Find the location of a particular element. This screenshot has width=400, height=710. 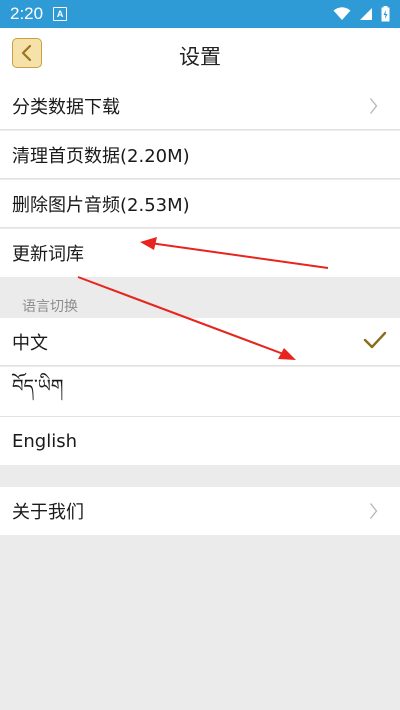

status-bar: 2:20 A is located at coordinates (200, 14).